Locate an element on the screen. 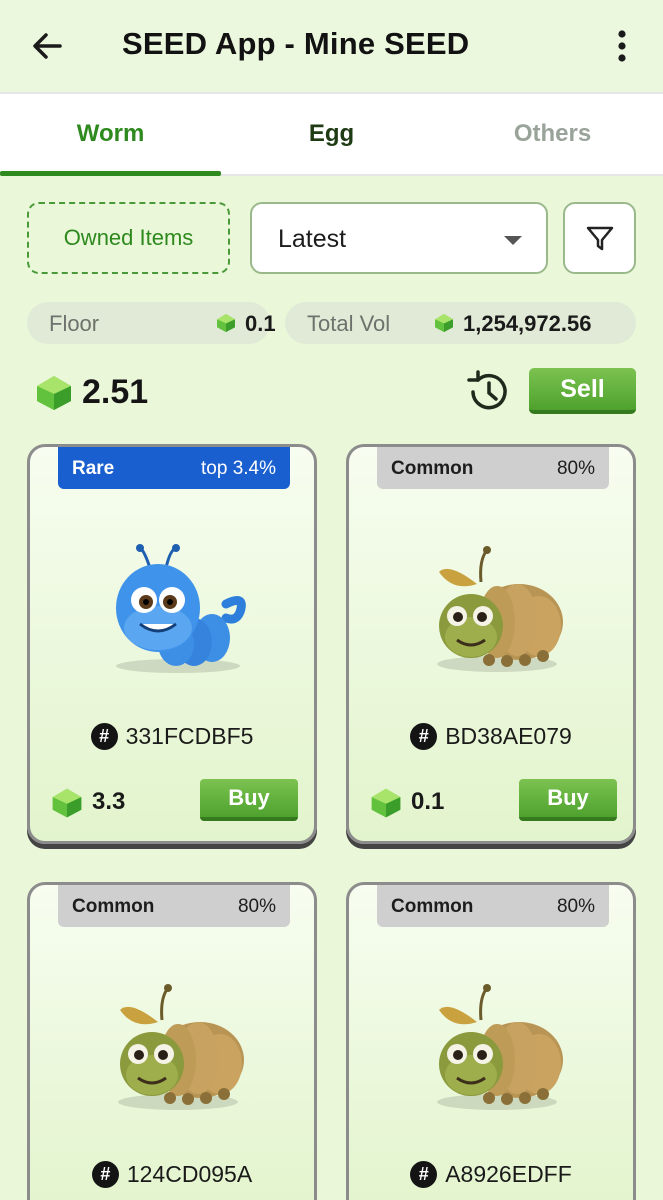 The width and height of the screenshot is (663, 1200). blue-worm-image is located at coordinates (175, 612).